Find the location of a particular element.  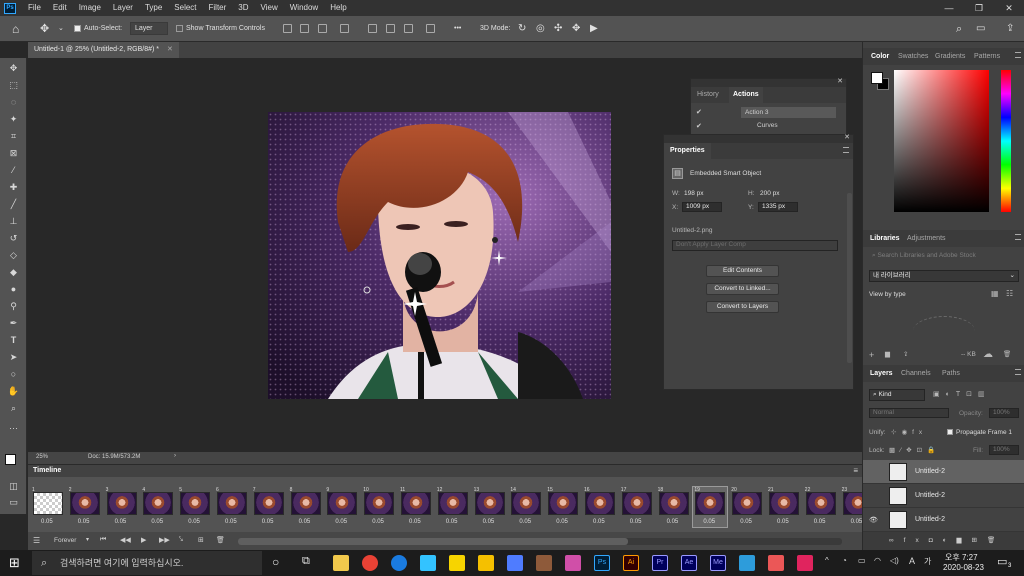

lasso-tool-icon: ◌ is located at coordinates (13, 102).